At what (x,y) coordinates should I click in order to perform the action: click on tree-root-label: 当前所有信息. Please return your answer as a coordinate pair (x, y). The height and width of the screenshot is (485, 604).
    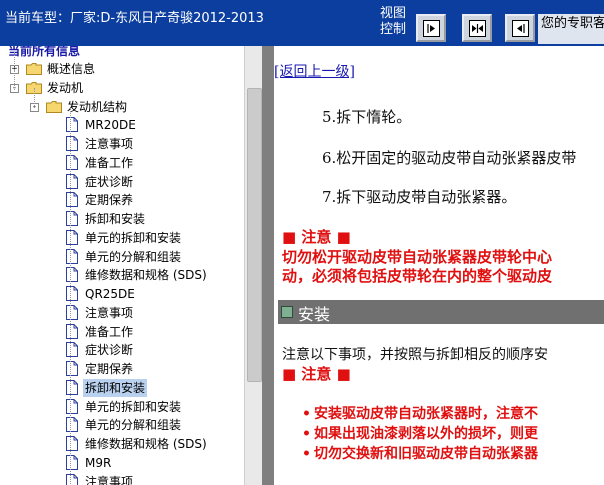
    Looking at the image, I should click on (44, 52).